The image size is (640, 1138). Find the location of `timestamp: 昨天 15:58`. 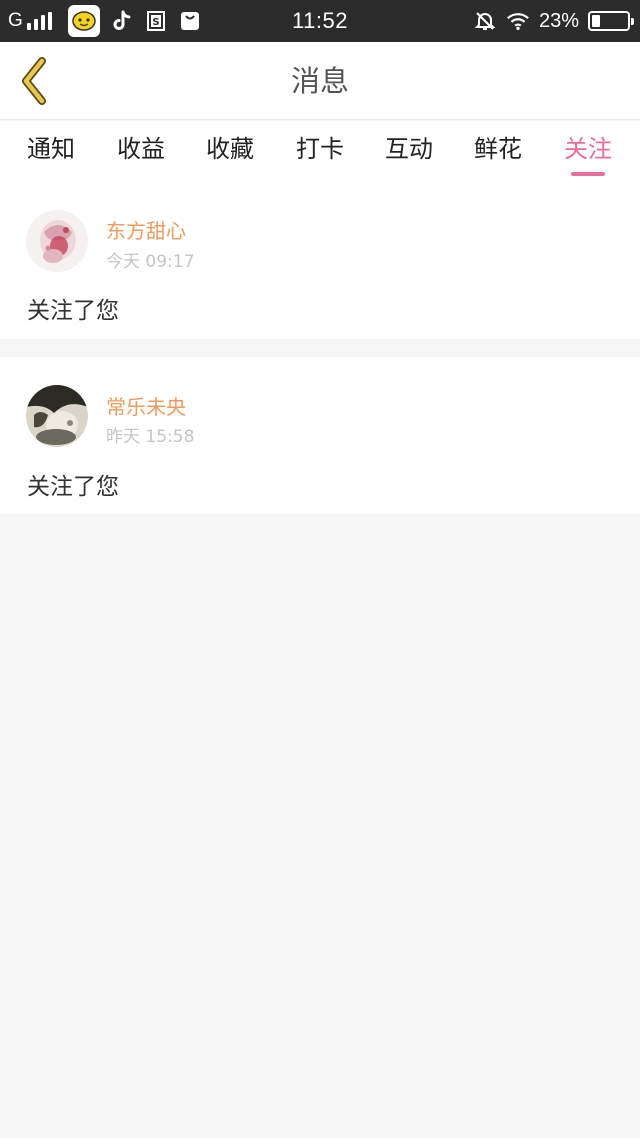

timestamp: 昨天 15:58 is located at coordinates (150, 437).